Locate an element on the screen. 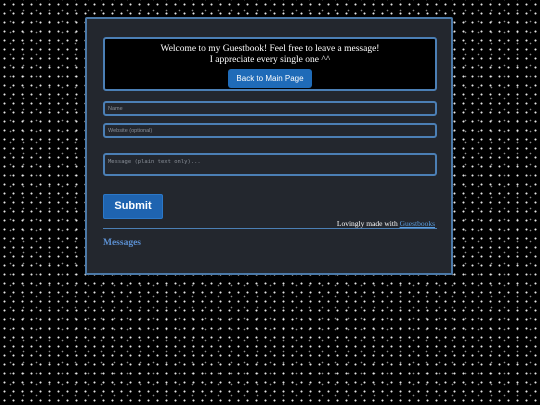  name-input is located at coordinates (270, 108).